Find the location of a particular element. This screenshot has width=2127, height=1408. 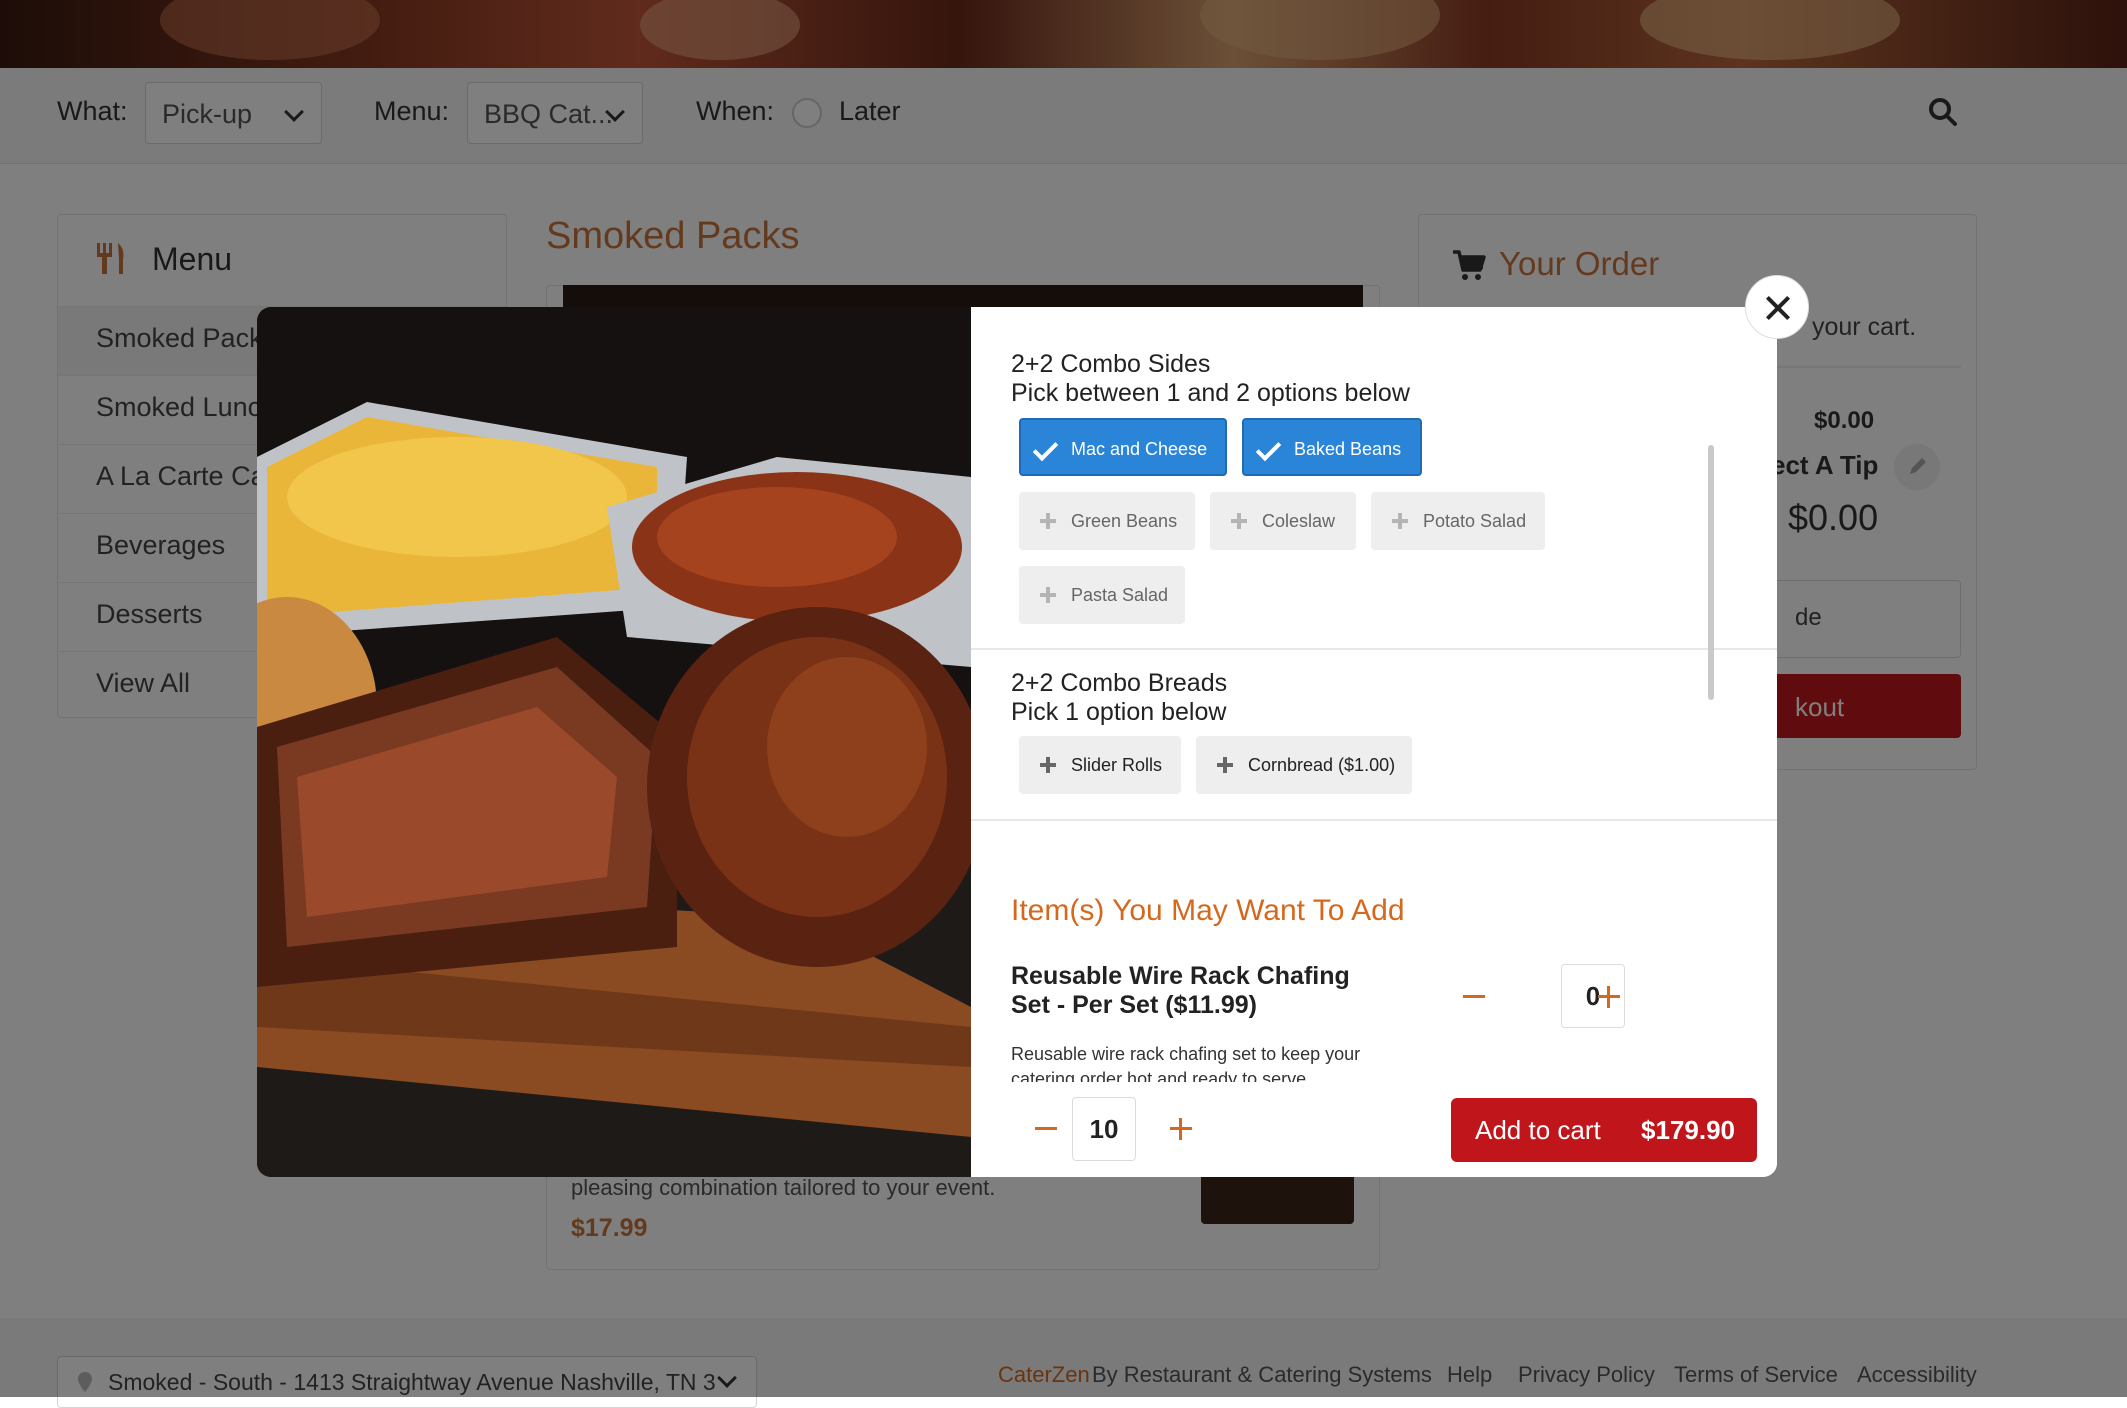

side-option-potato-salad: Potato Salad is located at coordinates (1458, 521).